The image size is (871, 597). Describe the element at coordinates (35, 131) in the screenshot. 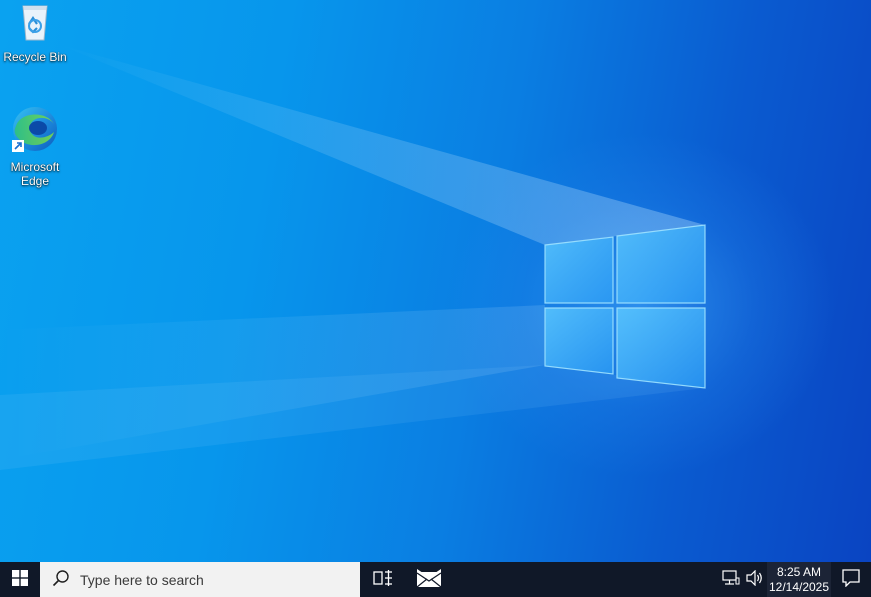

I see `edge-icon` at that location.